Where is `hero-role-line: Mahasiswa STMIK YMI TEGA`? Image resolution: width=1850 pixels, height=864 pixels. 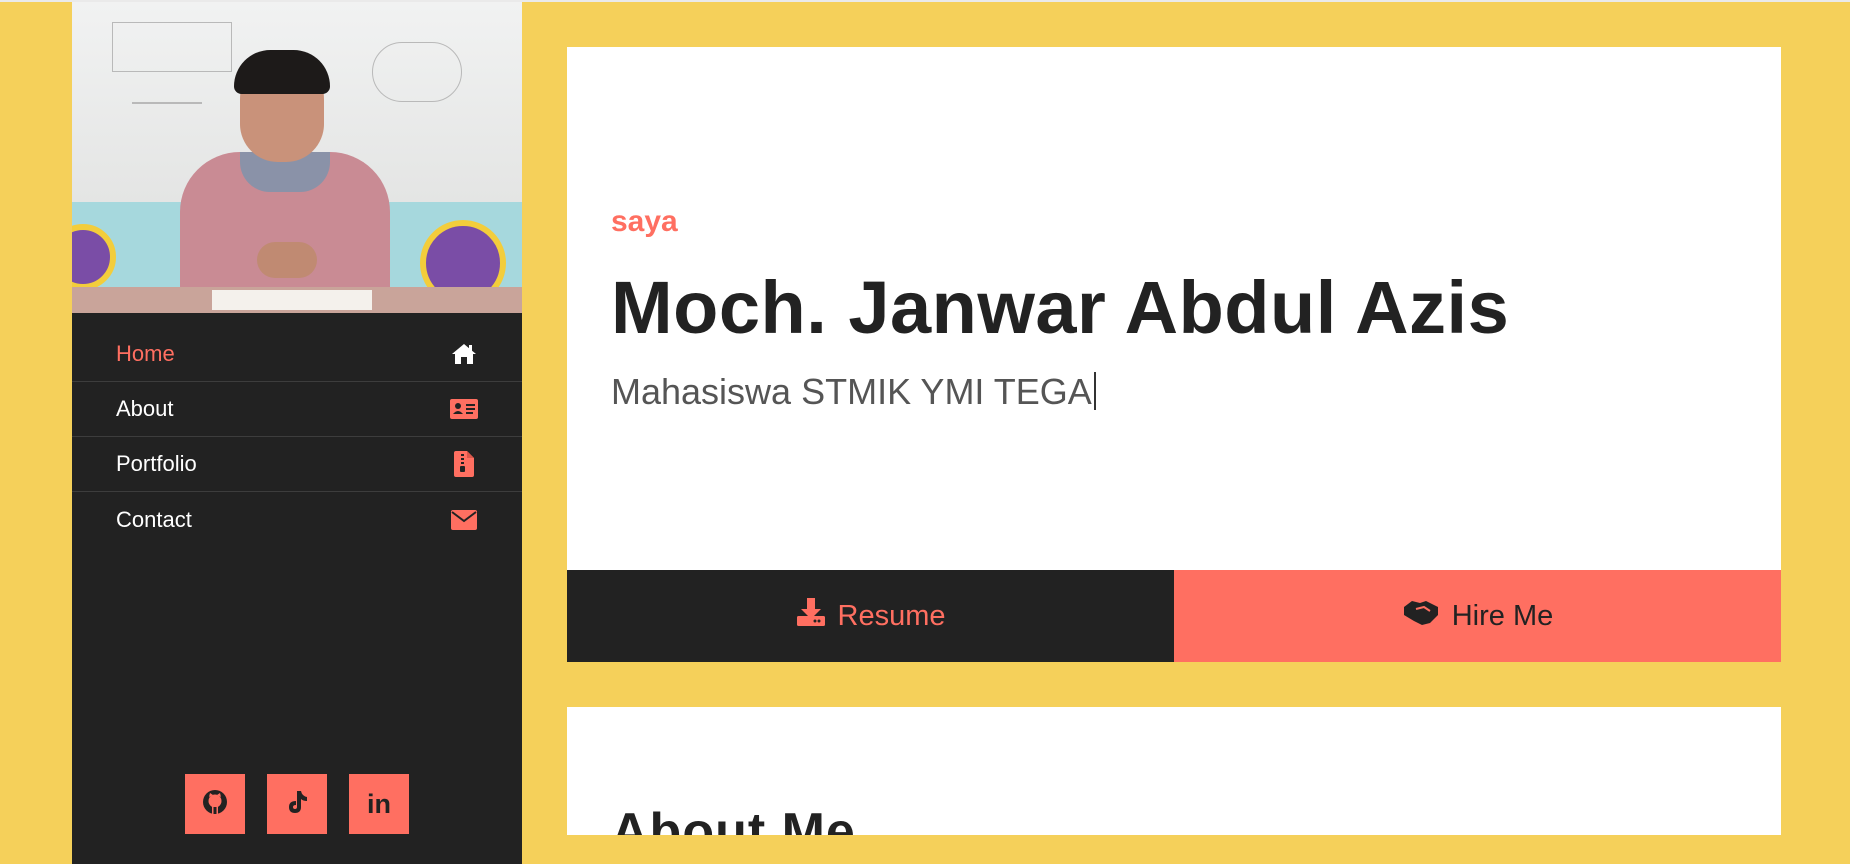
hero-role-line: Mahasiswa STMIK YMI TEGA is located at coordinates (853, 392).